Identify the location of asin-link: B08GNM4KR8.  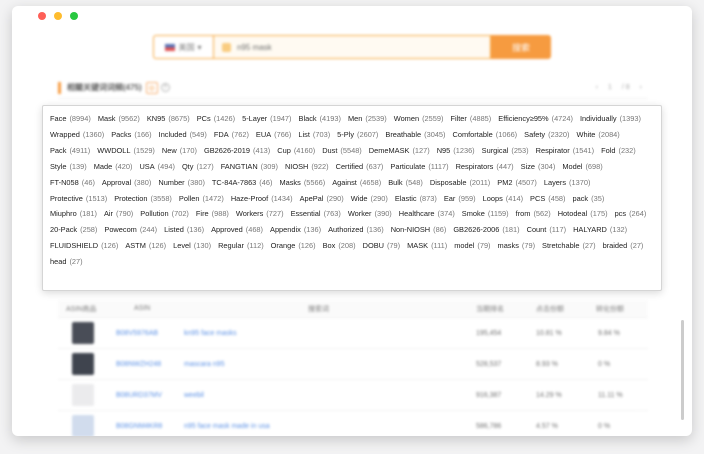
(139, 426).